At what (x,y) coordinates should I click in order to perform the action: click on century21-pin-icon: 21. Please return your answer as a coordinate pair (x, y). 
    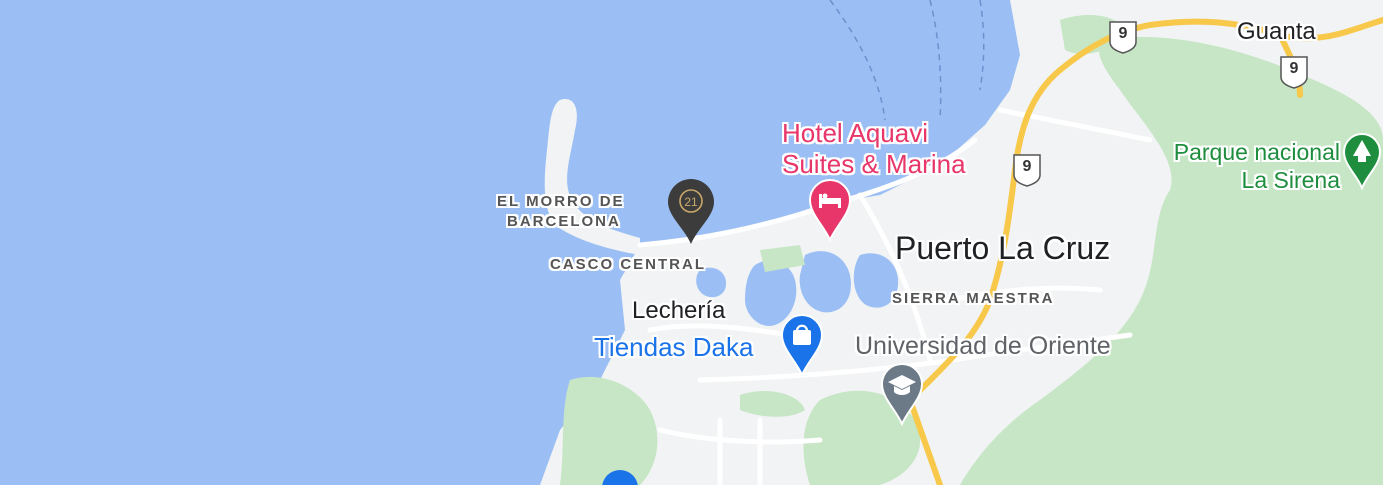
    Looking at the image, I should click on (691, 212).